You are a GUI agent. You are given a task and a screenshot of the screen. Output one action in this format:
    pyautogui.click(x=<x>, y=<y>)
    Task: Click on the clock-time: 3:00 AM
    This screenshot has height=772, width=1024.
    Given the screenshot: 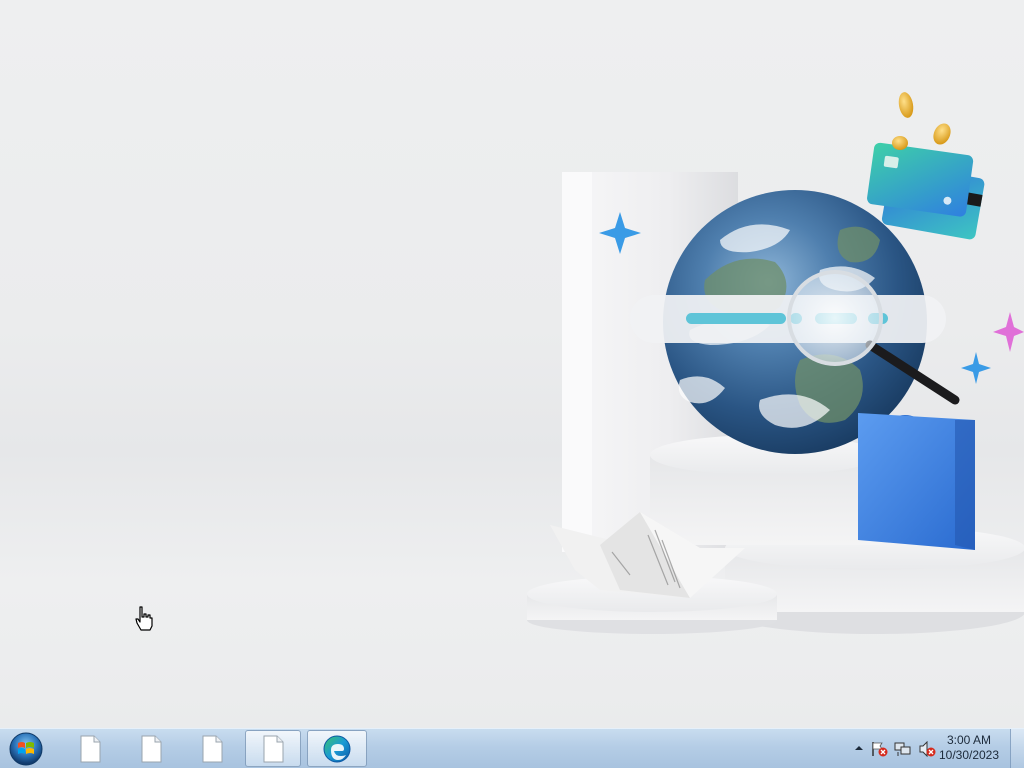 What is the action you would take?
    pyautogui.click(x=969, y=740)
    